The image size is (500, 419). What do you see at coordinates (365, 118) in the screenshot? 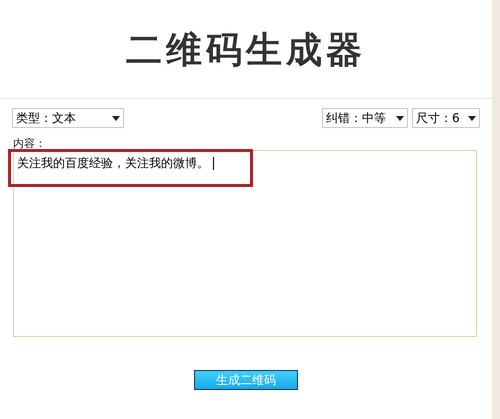
I see `dropdown: 纠错：中等` at bounding box center [365, 118].